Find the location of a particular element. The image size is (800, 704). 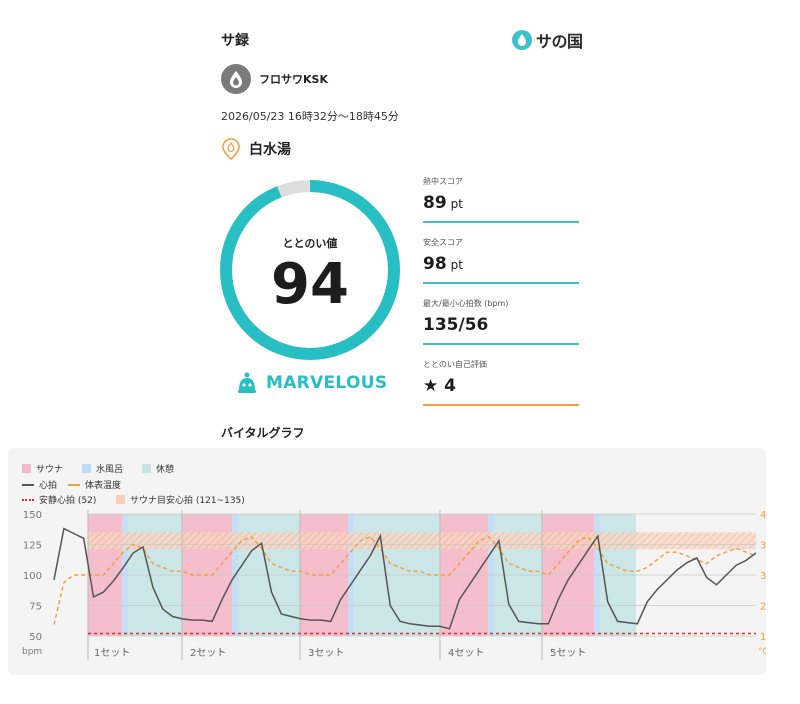

metric-heart-rate: 最大/最小心拍数 (bpm) 135/56 is located at coordinates (501, 321).